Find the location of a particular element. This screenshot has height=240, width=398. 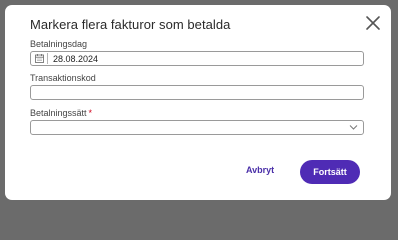

payment-method-label-text: Betalningssätt is located at coordinates (58, 113).